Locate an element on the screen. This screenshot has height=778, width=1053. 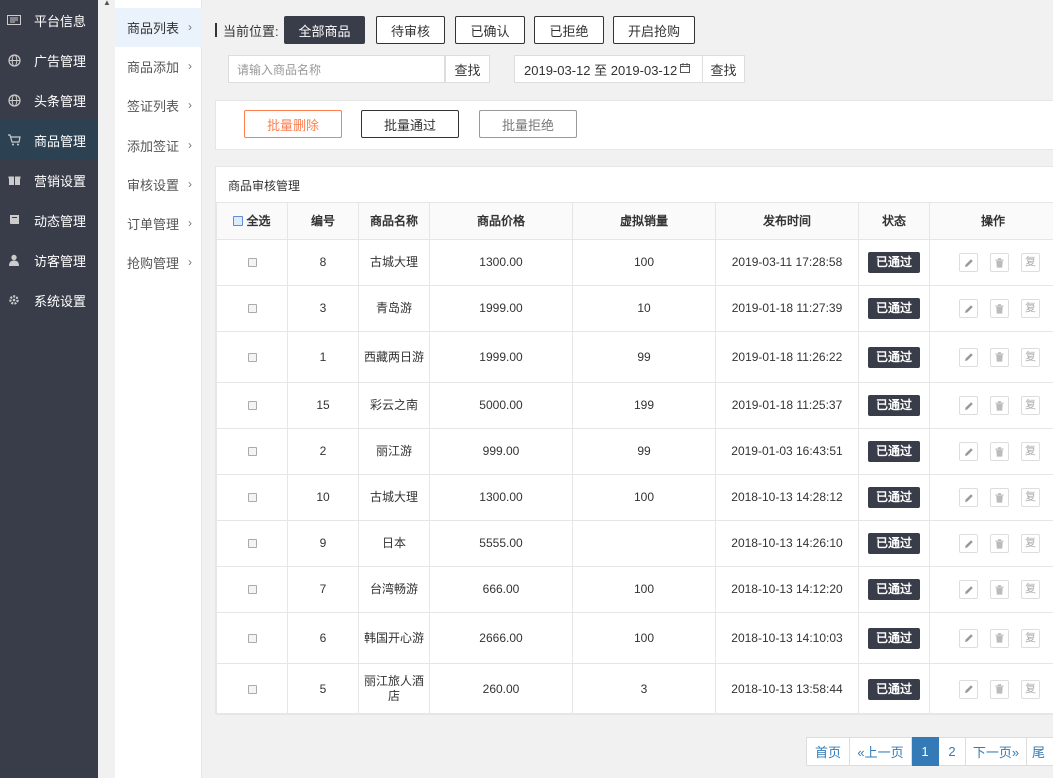
cell-name: 西藏两日游 is located at coordinates (394, 357).